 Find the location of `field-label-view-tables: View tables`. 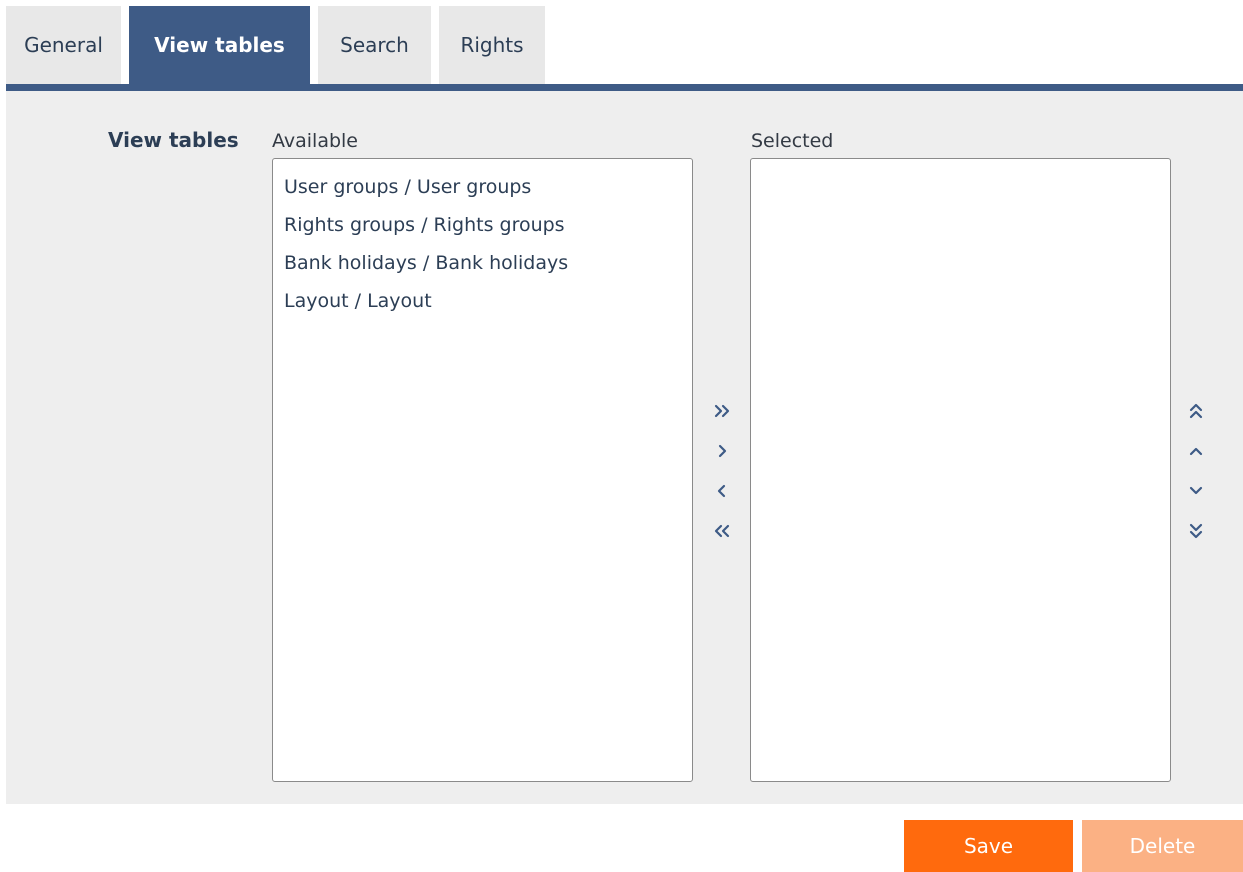

field-label-view-tables: View tables is located at coordinates (173, 140).